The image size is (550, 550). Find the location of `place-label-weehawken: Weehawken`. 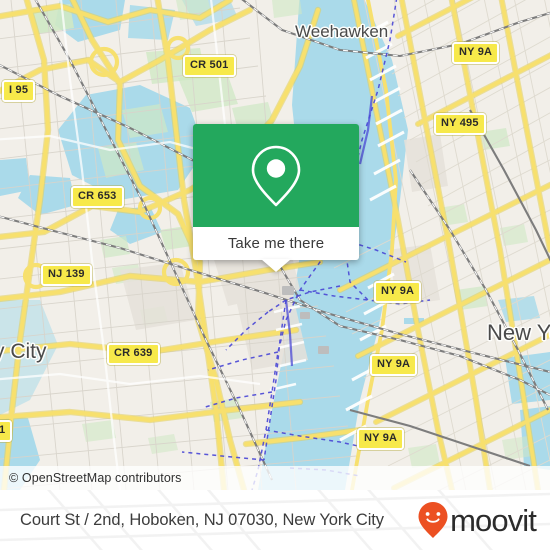

place-label-weehawken: Weehawken is located at coordinates (342, 31).